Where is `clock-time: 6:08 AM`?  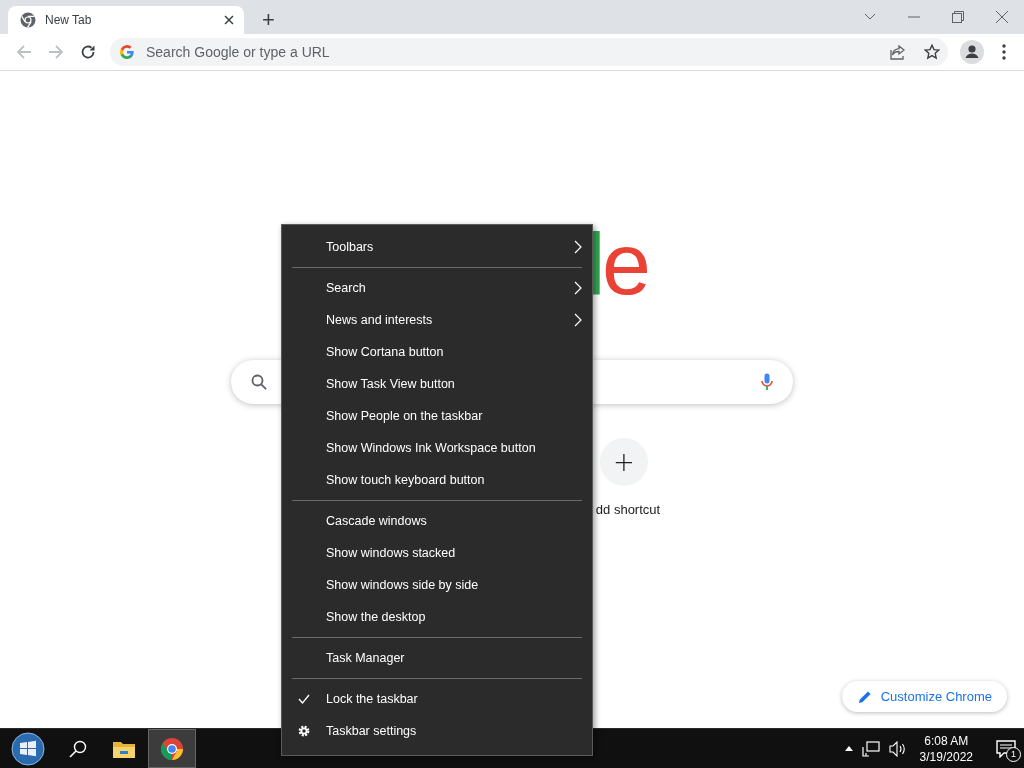 clock-time: 6:08 AM is located at coordinates (946, 740).